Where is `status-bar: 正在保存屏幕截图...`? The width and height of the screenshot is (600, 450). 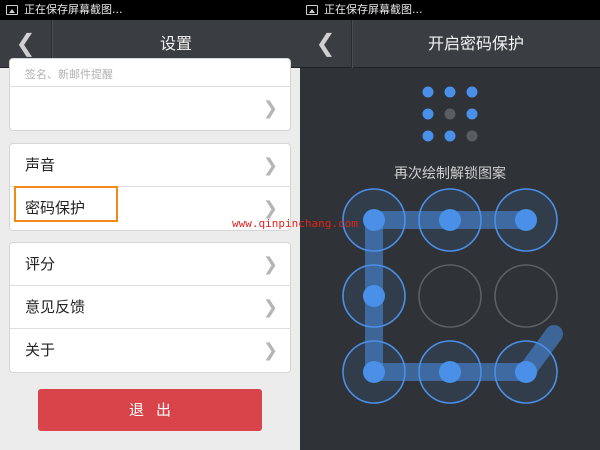
status-bar: 正在保存屏幕截图... is located at coordinates (150, 10).